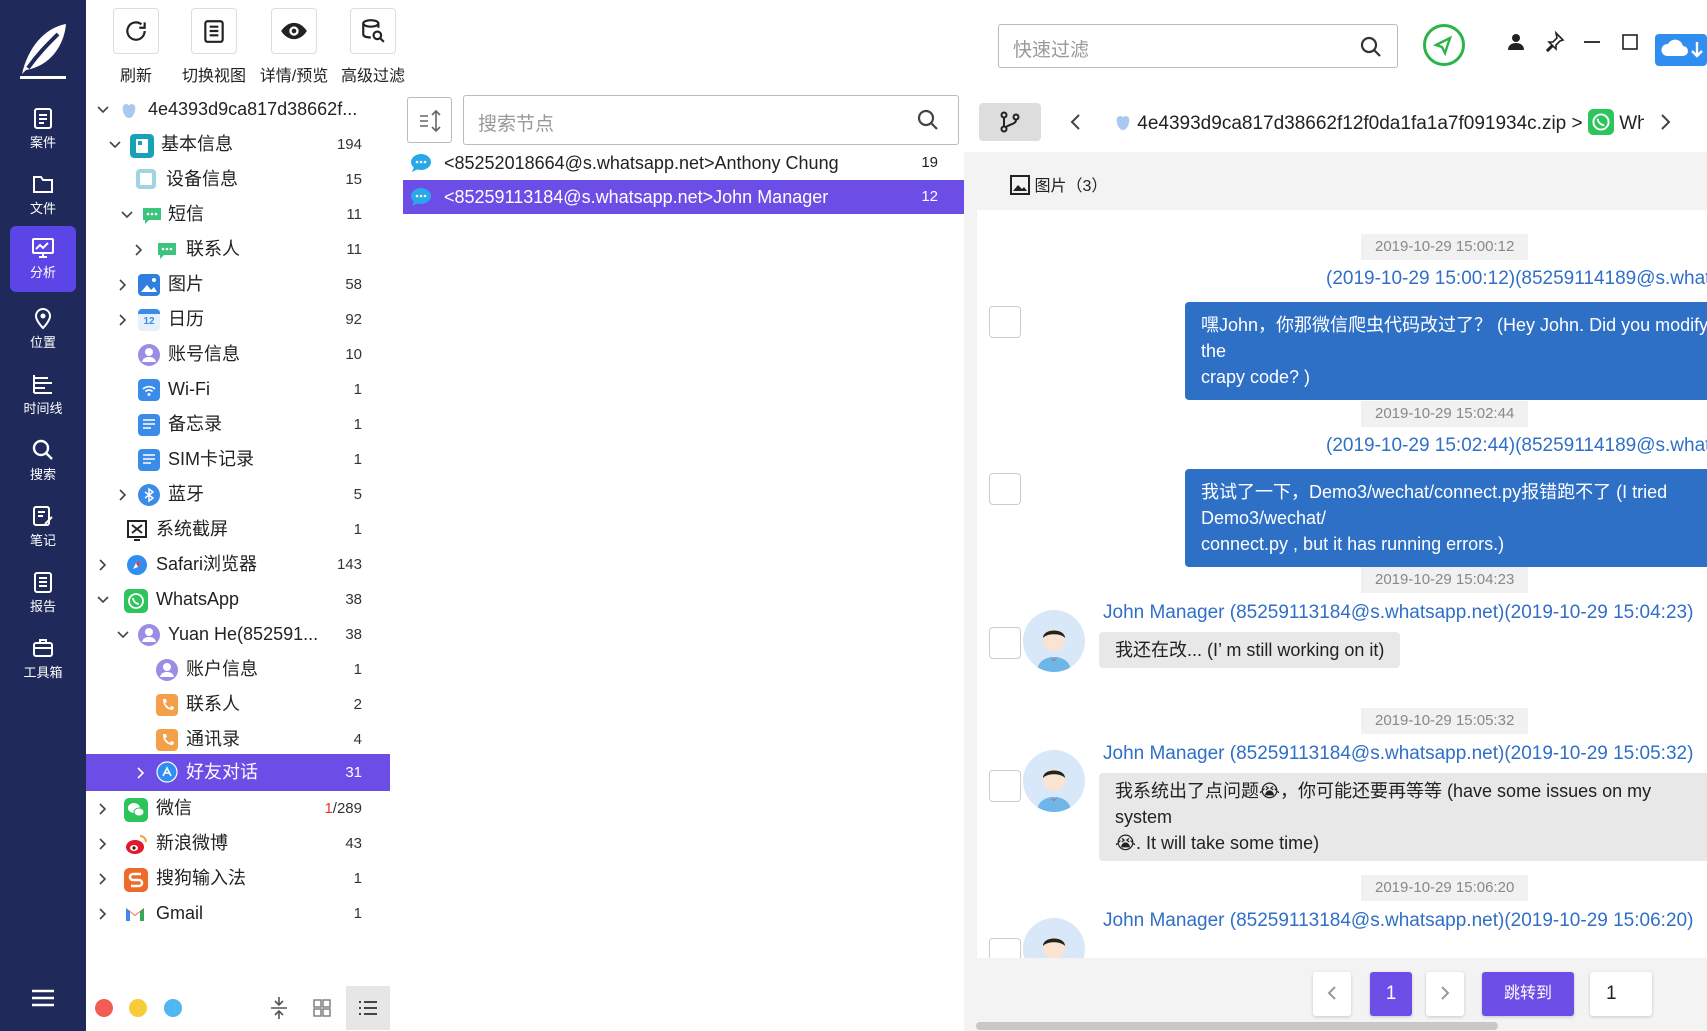  What do you see at coordinates (136, 47) in the screenshot?
I see `refresh-button: 刷新` at bounding box center [136, 47].